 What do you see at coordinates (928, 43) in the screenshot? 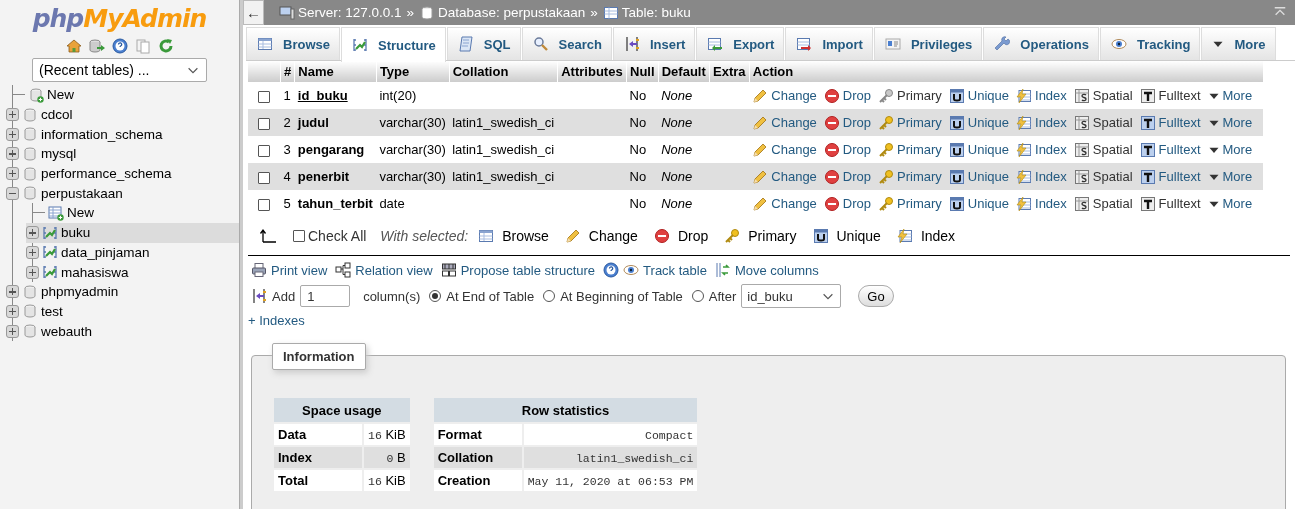
I see `tab: Privileges` at bounding box center [928, 43].